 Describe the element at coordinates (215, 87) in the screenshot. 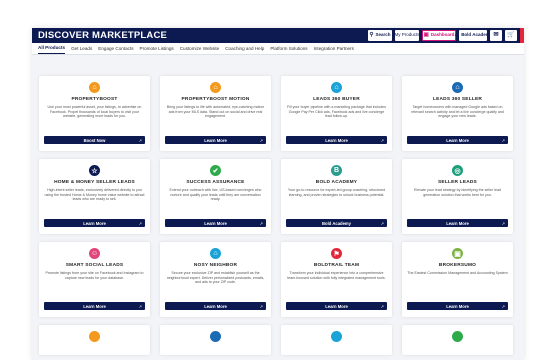

I see `house-motion-icon: ⌂` at that location.